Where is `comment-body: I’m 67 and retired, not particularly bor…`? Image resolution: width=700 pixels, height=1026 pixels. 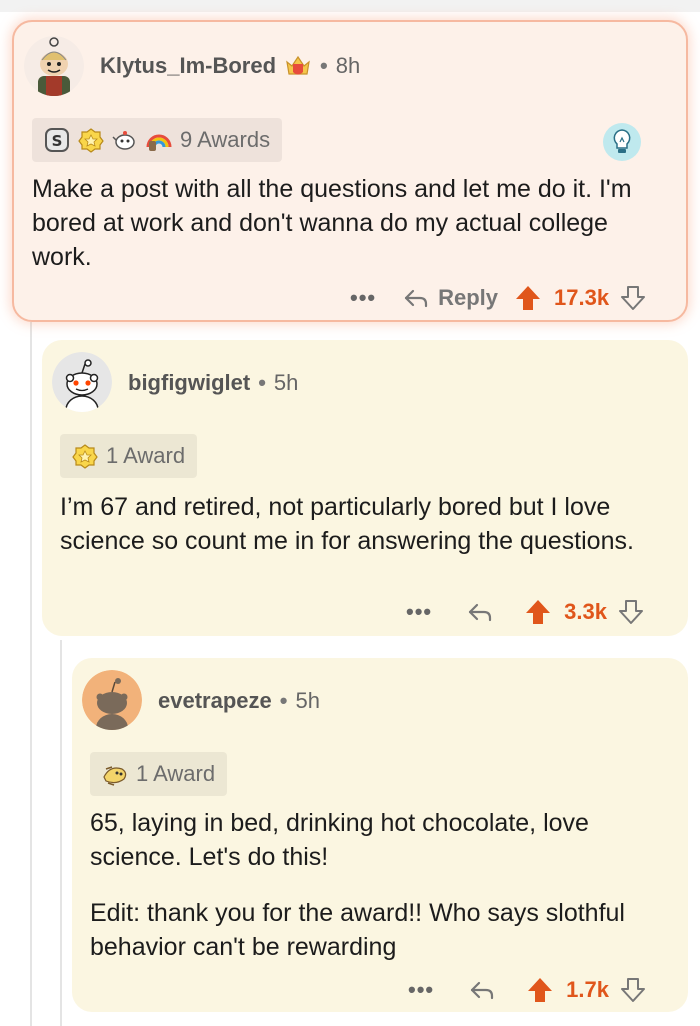
comment-body: I’m 67 and retired, not particularly bor… is located at coordinates (360, 524).